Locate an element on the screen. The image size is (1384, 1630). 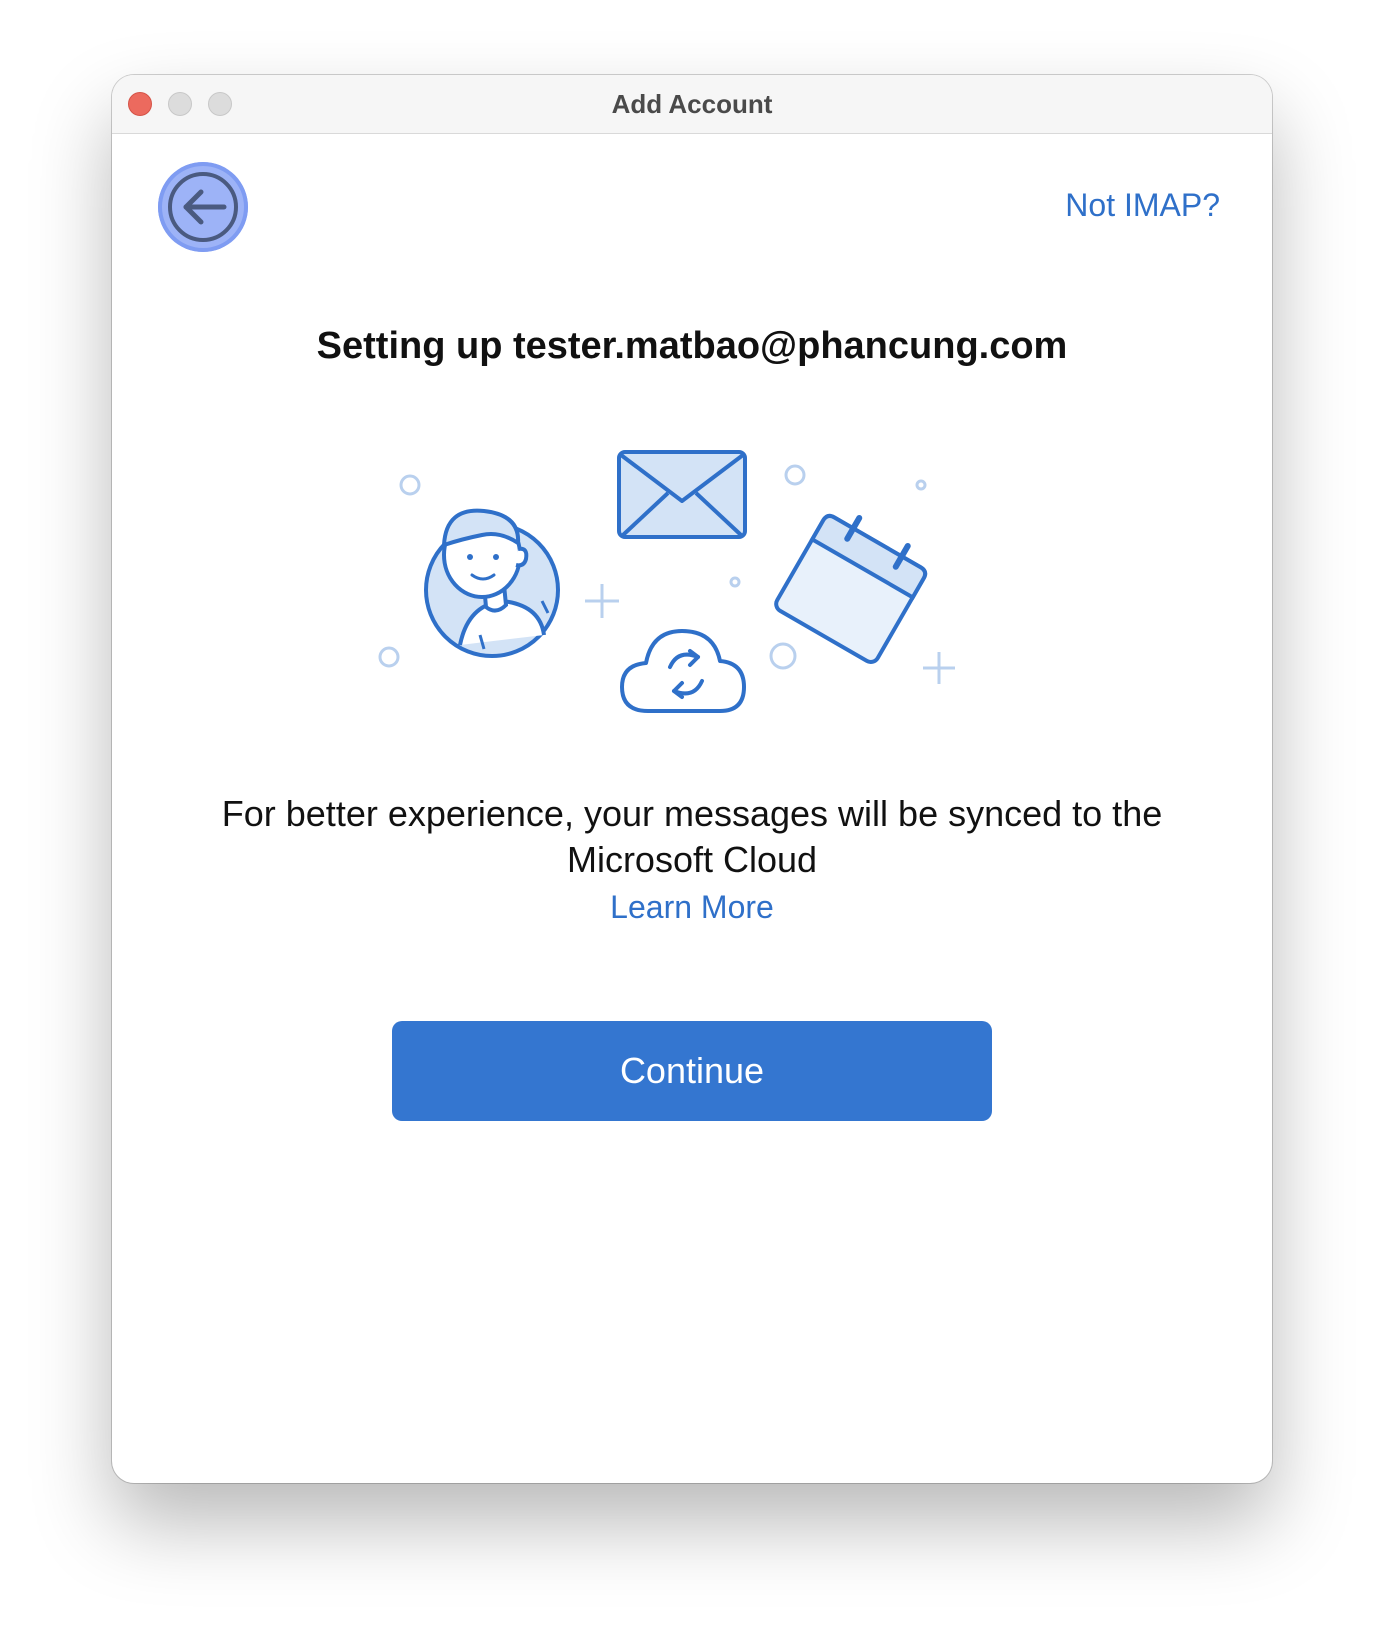
continue-button: Continue is located at coordinates (692, 1071).